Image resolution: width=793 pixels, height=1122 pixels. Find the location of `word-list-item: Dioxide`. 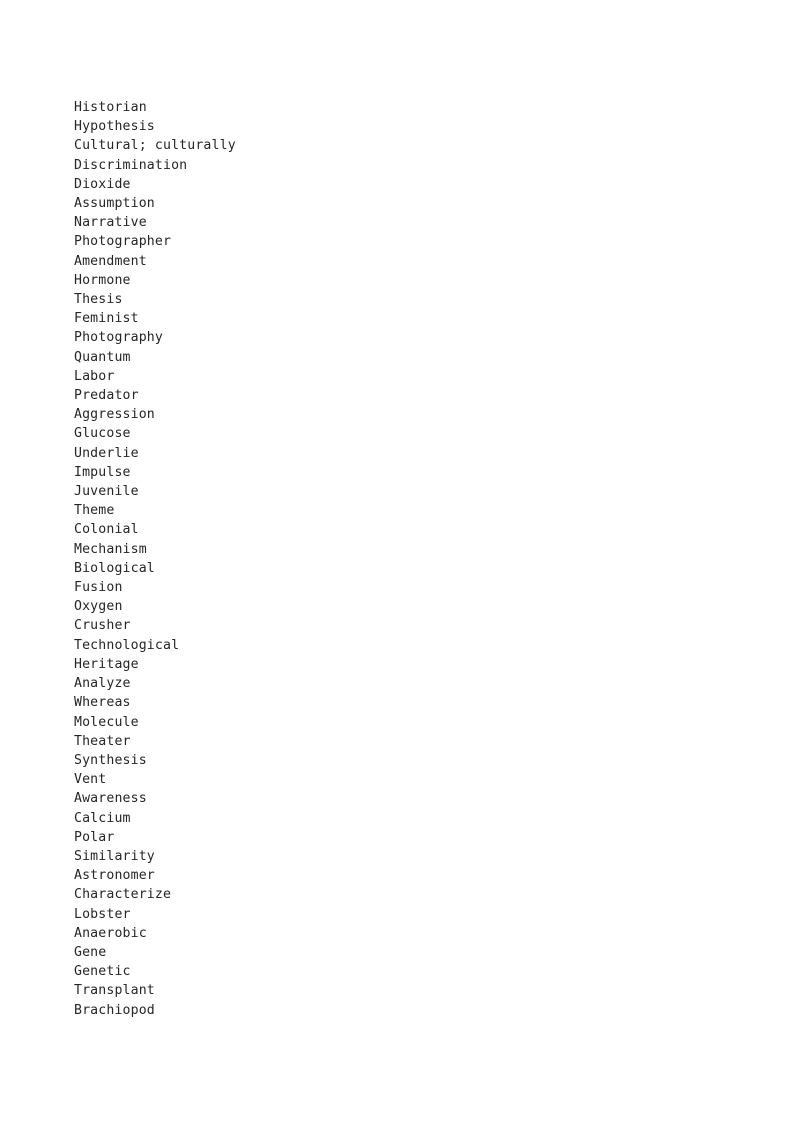

word-list-item: Dioxide is located at coordinates (102, 184).